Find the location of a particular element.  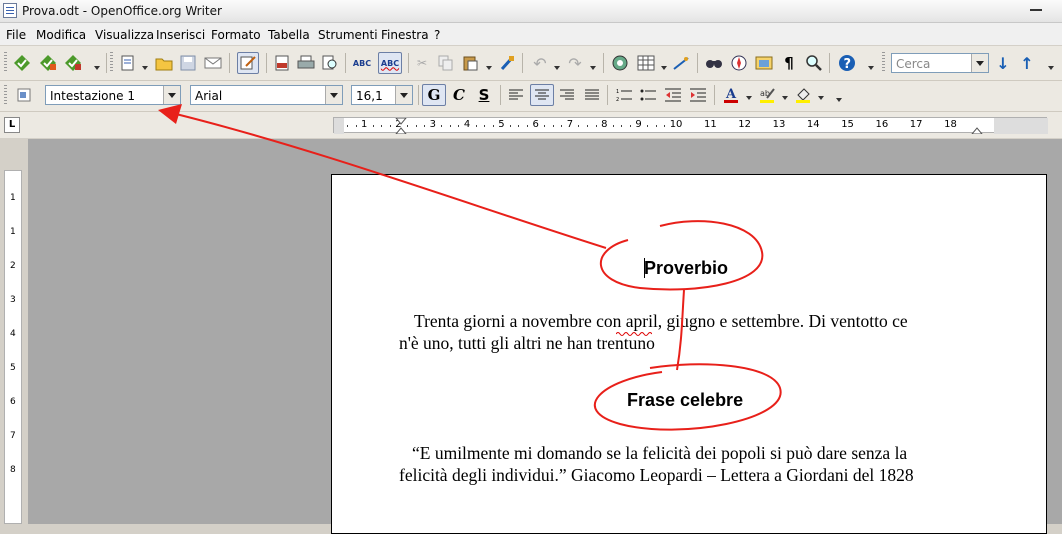

heading-frase-celebre: Frase celebre is located at coordinates (685, 400).